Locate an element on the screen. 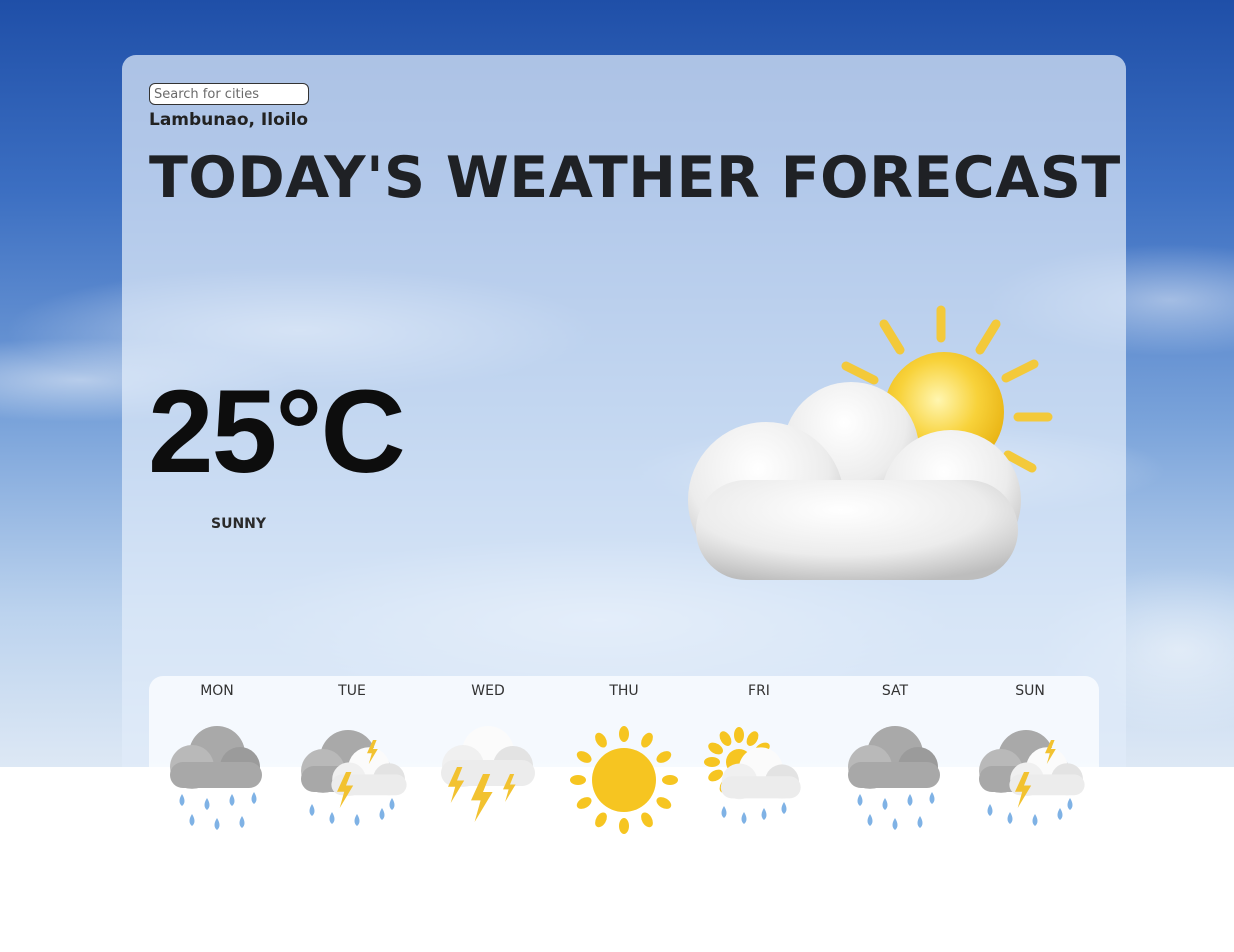  page-title: TODAY'S WEATHER FORECAST is located at coordinates (635, 178).